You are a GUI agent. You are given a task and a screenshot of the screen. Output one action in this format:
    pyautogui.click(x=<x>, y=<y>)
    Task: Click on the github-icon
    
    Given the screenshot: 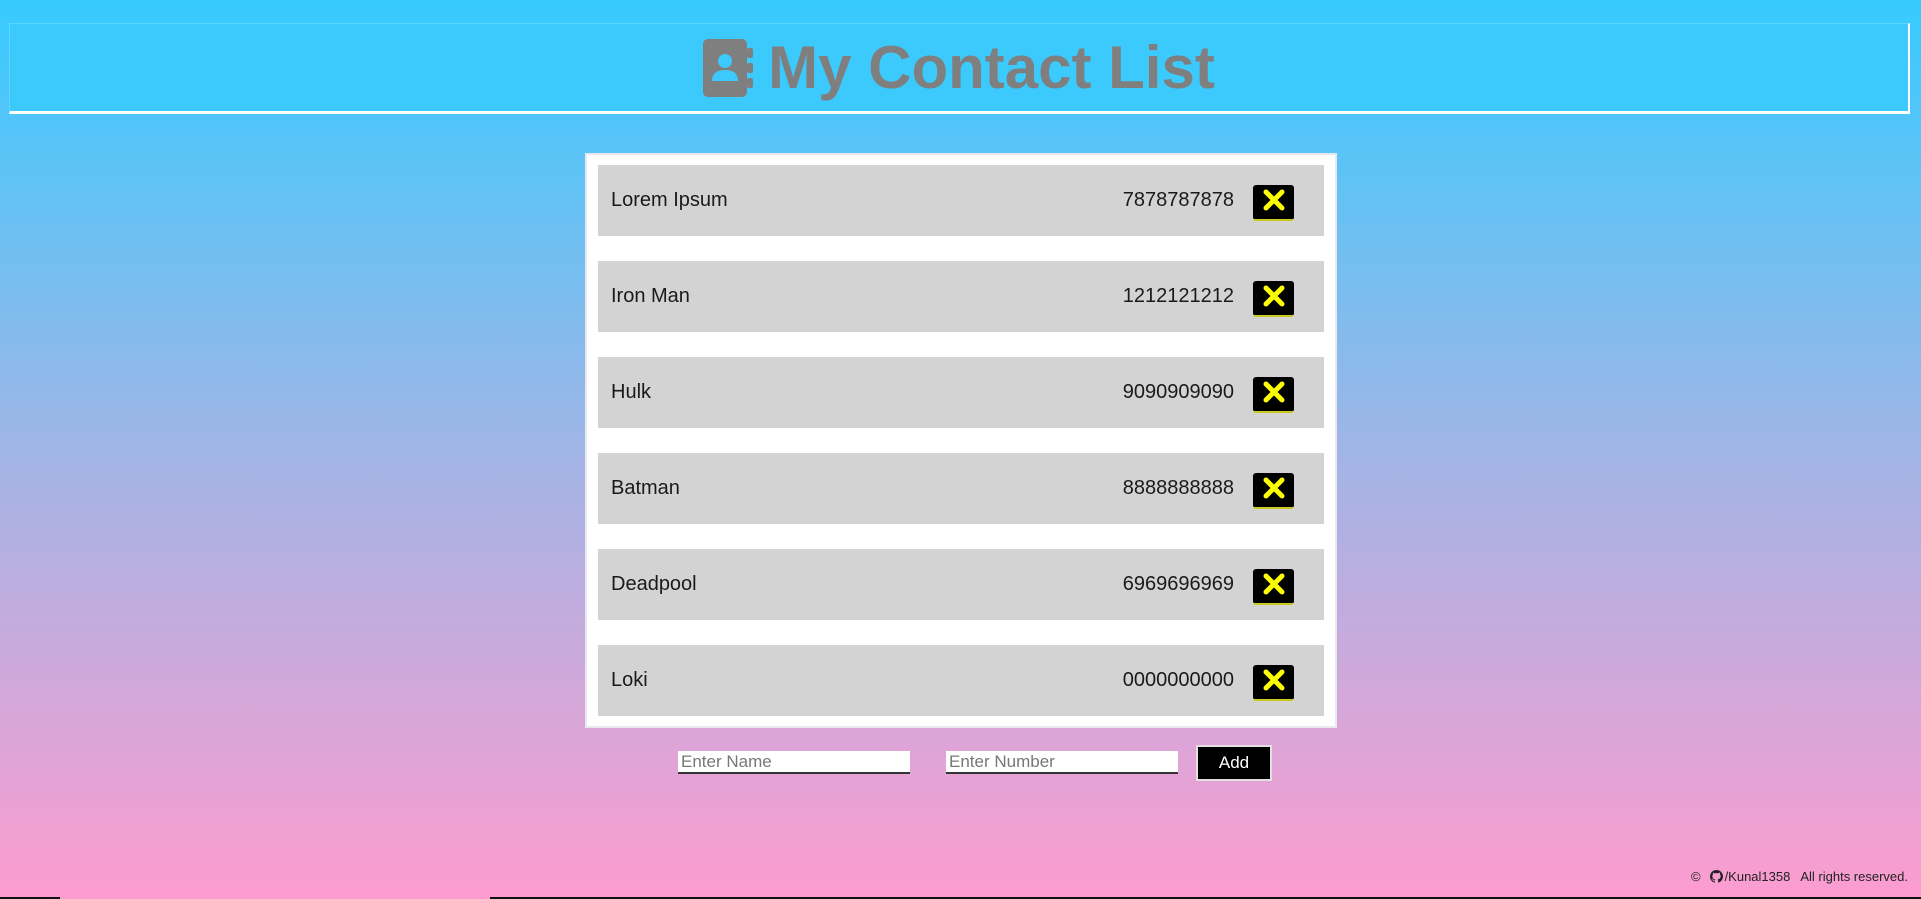 What is the action you would take?
    pyautogui.click(x=1716, y=876)
    